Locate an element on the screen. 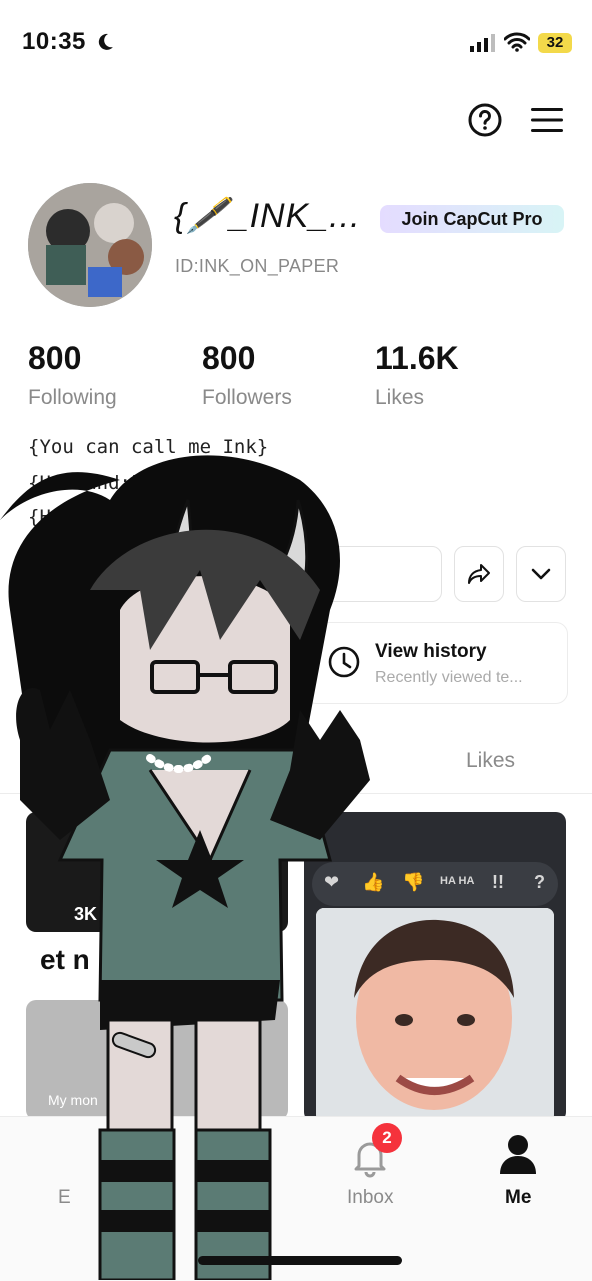 The width and height of the screenshot is (592, 1281). likes-label: Likes is located at coordinates (400, 397).